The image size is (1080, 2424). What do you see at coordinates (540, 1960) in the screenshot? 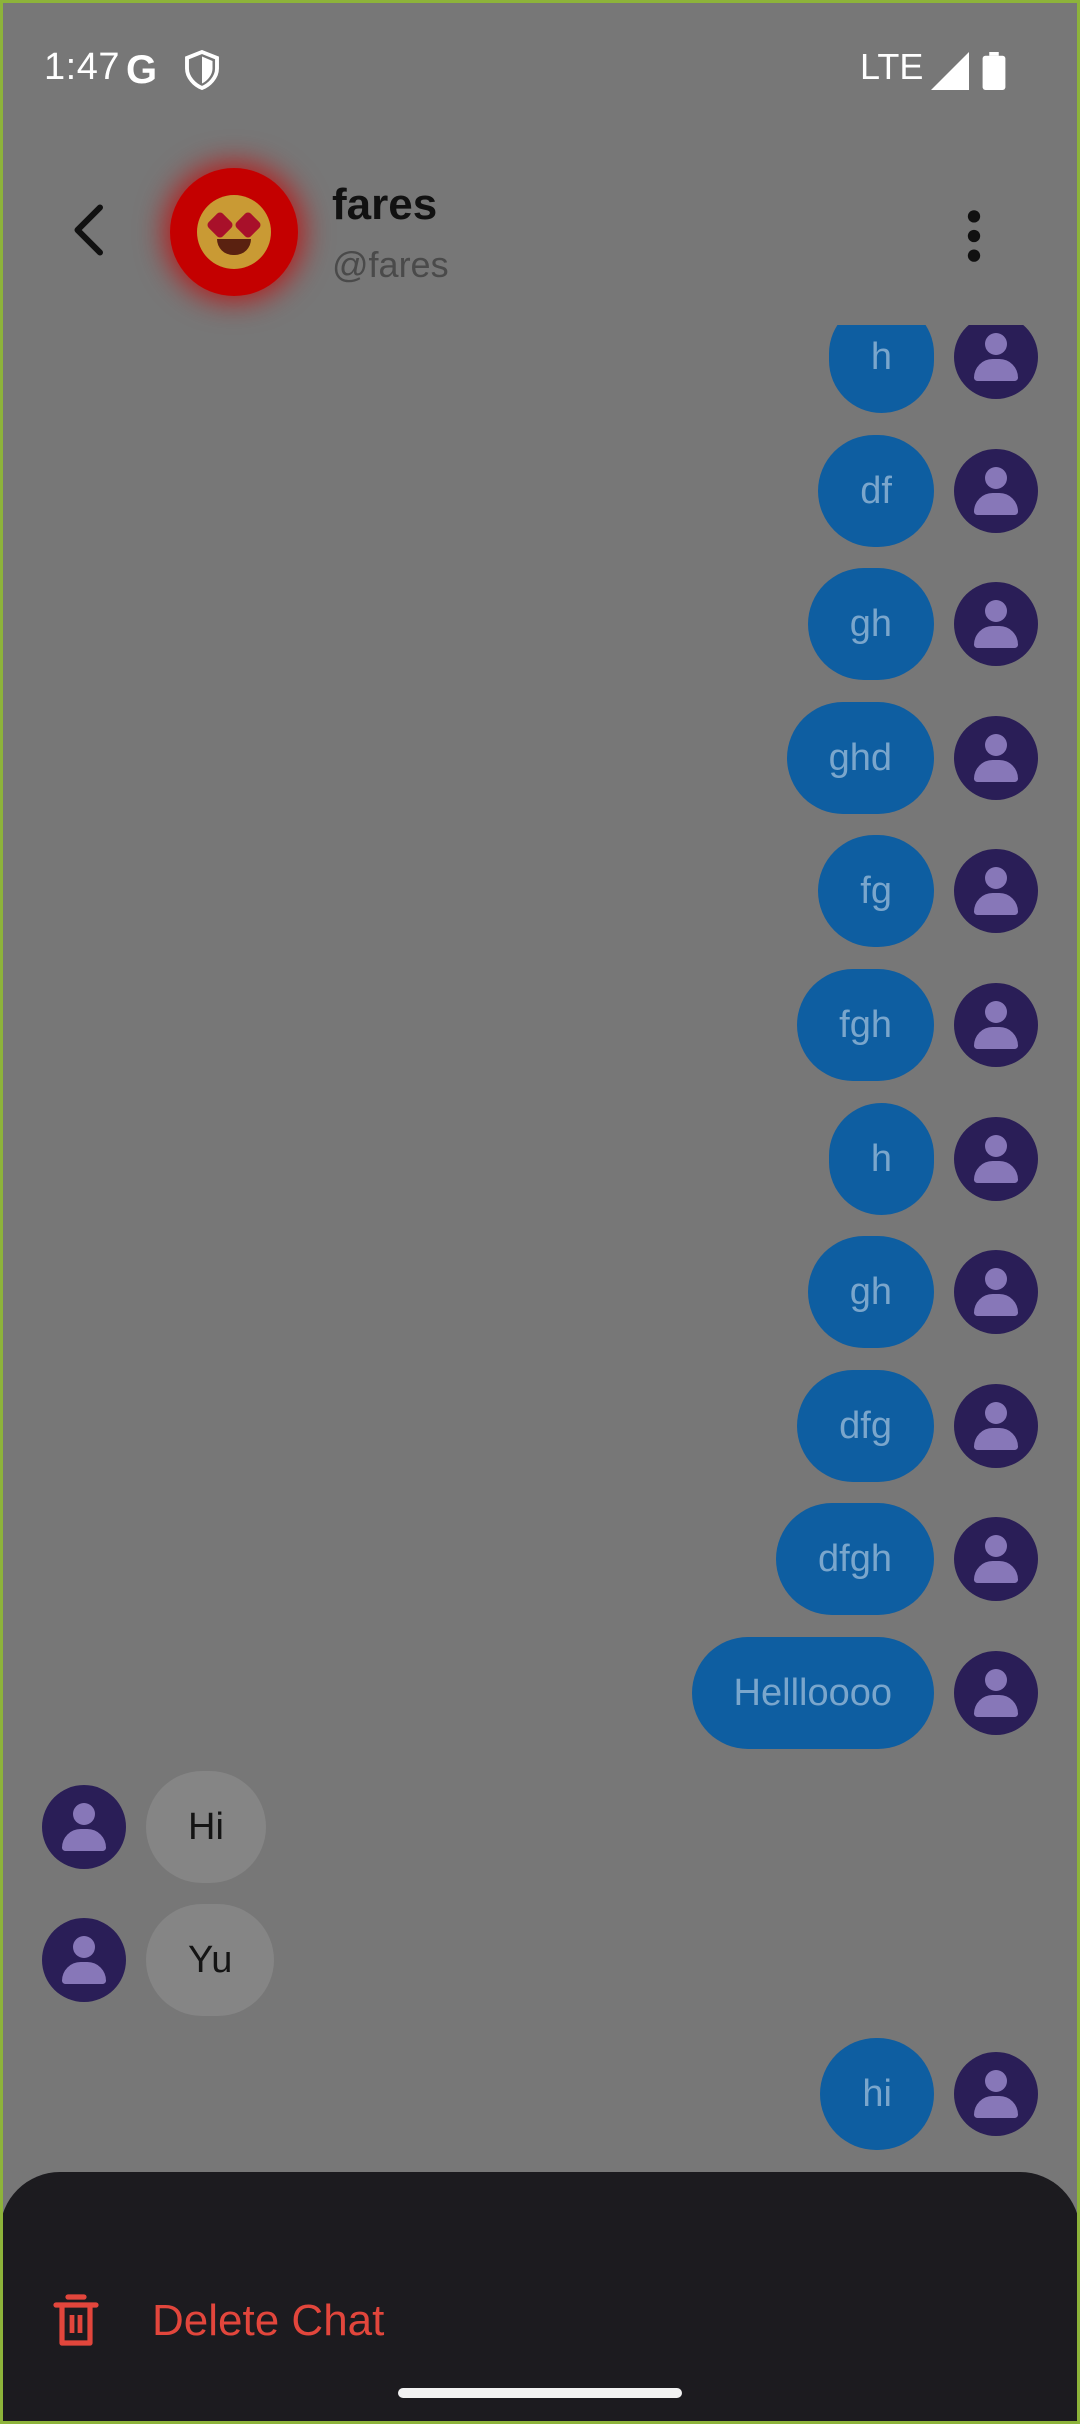
I see `message-row: Yu` at bounding box center [540, 1960].